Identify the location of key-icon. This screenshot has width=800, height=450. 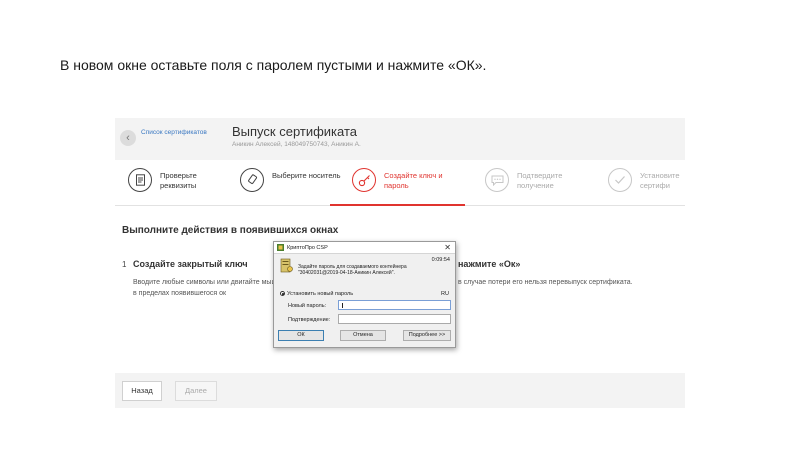
(364, 180).